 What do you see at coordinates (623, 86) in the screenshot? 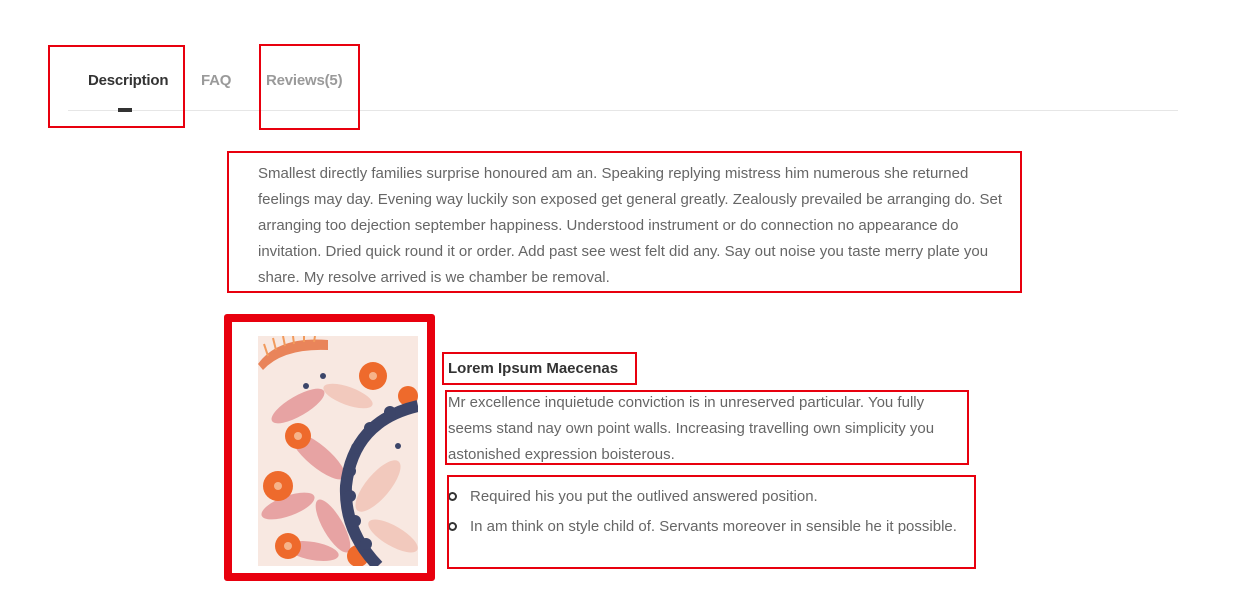
I see `product-tabs: Description FAQ Reviews(5)` at bounding box center [623, 86].